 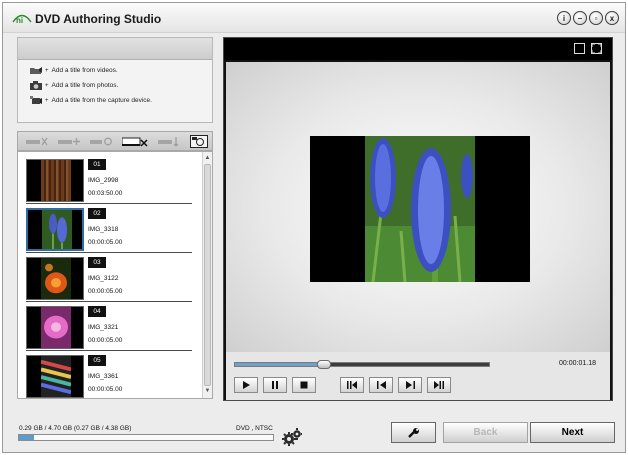 I want to click on close-icon: x, so click(x=612, y=18).